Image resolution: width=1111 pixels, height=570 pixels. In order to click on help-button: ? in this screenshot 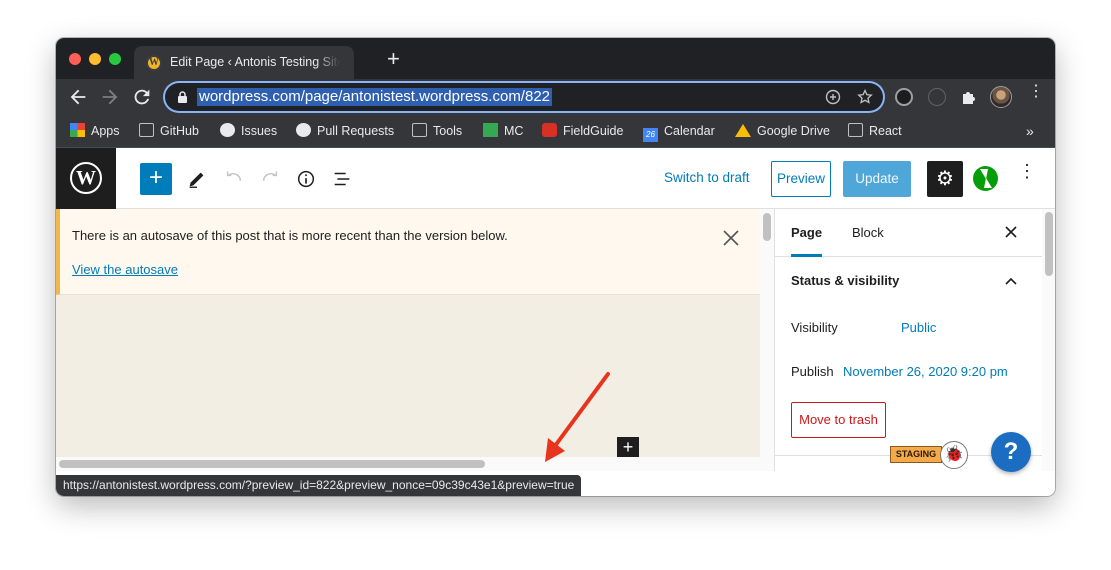, I will do `click(1011, 452)`.